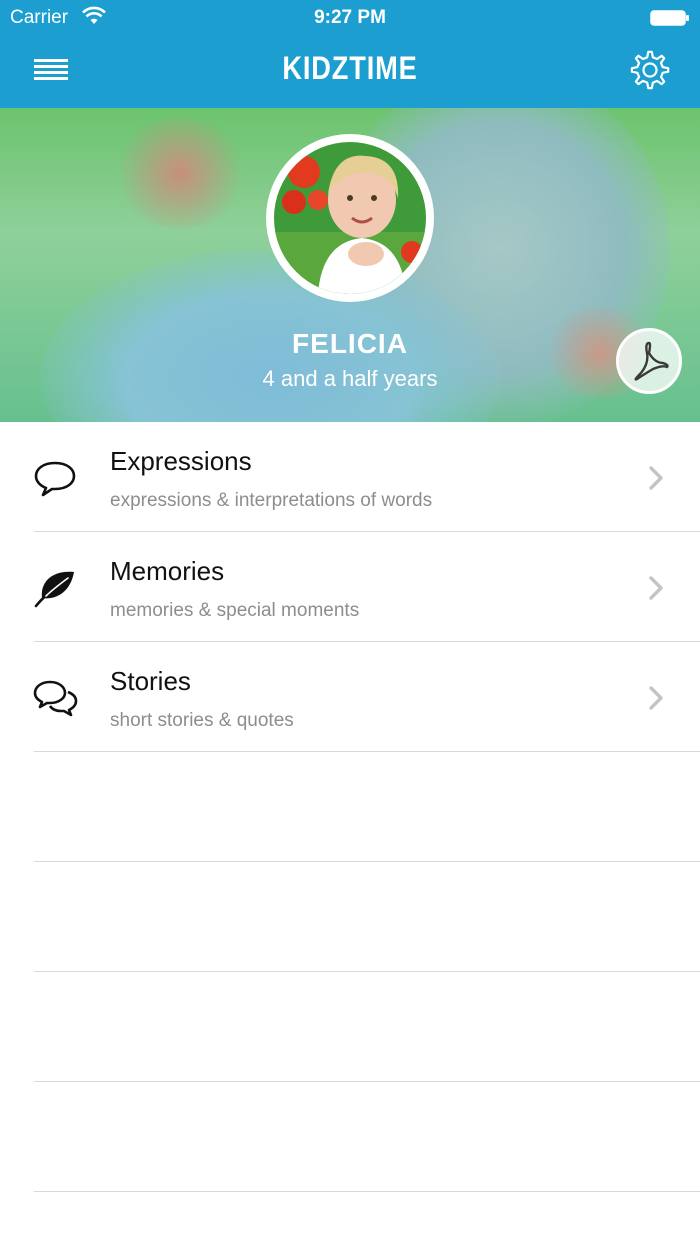 The height and width of the screenshot is (1244, 700). I want to click on list-item-title: Memories, so click(167, 571).